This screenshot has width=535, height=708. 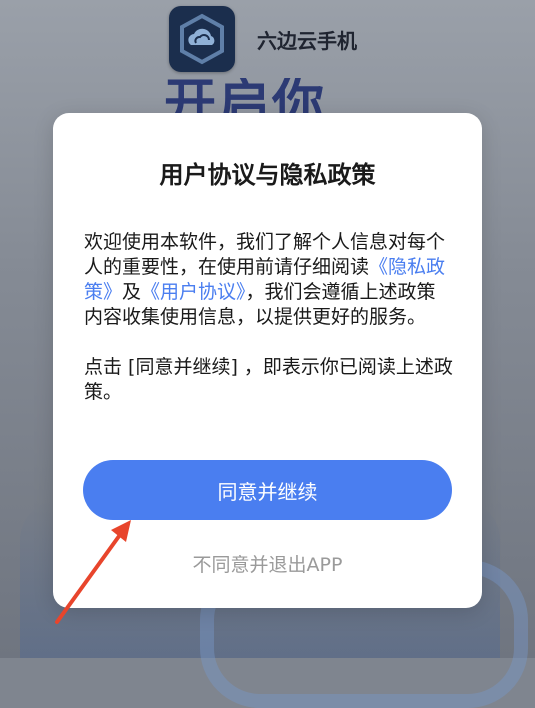 What do you see at coordinates (267, 175) in the screenshot?
I see `dialog-title: 用户协议与隐私政策` at bounding box center [267, 175].